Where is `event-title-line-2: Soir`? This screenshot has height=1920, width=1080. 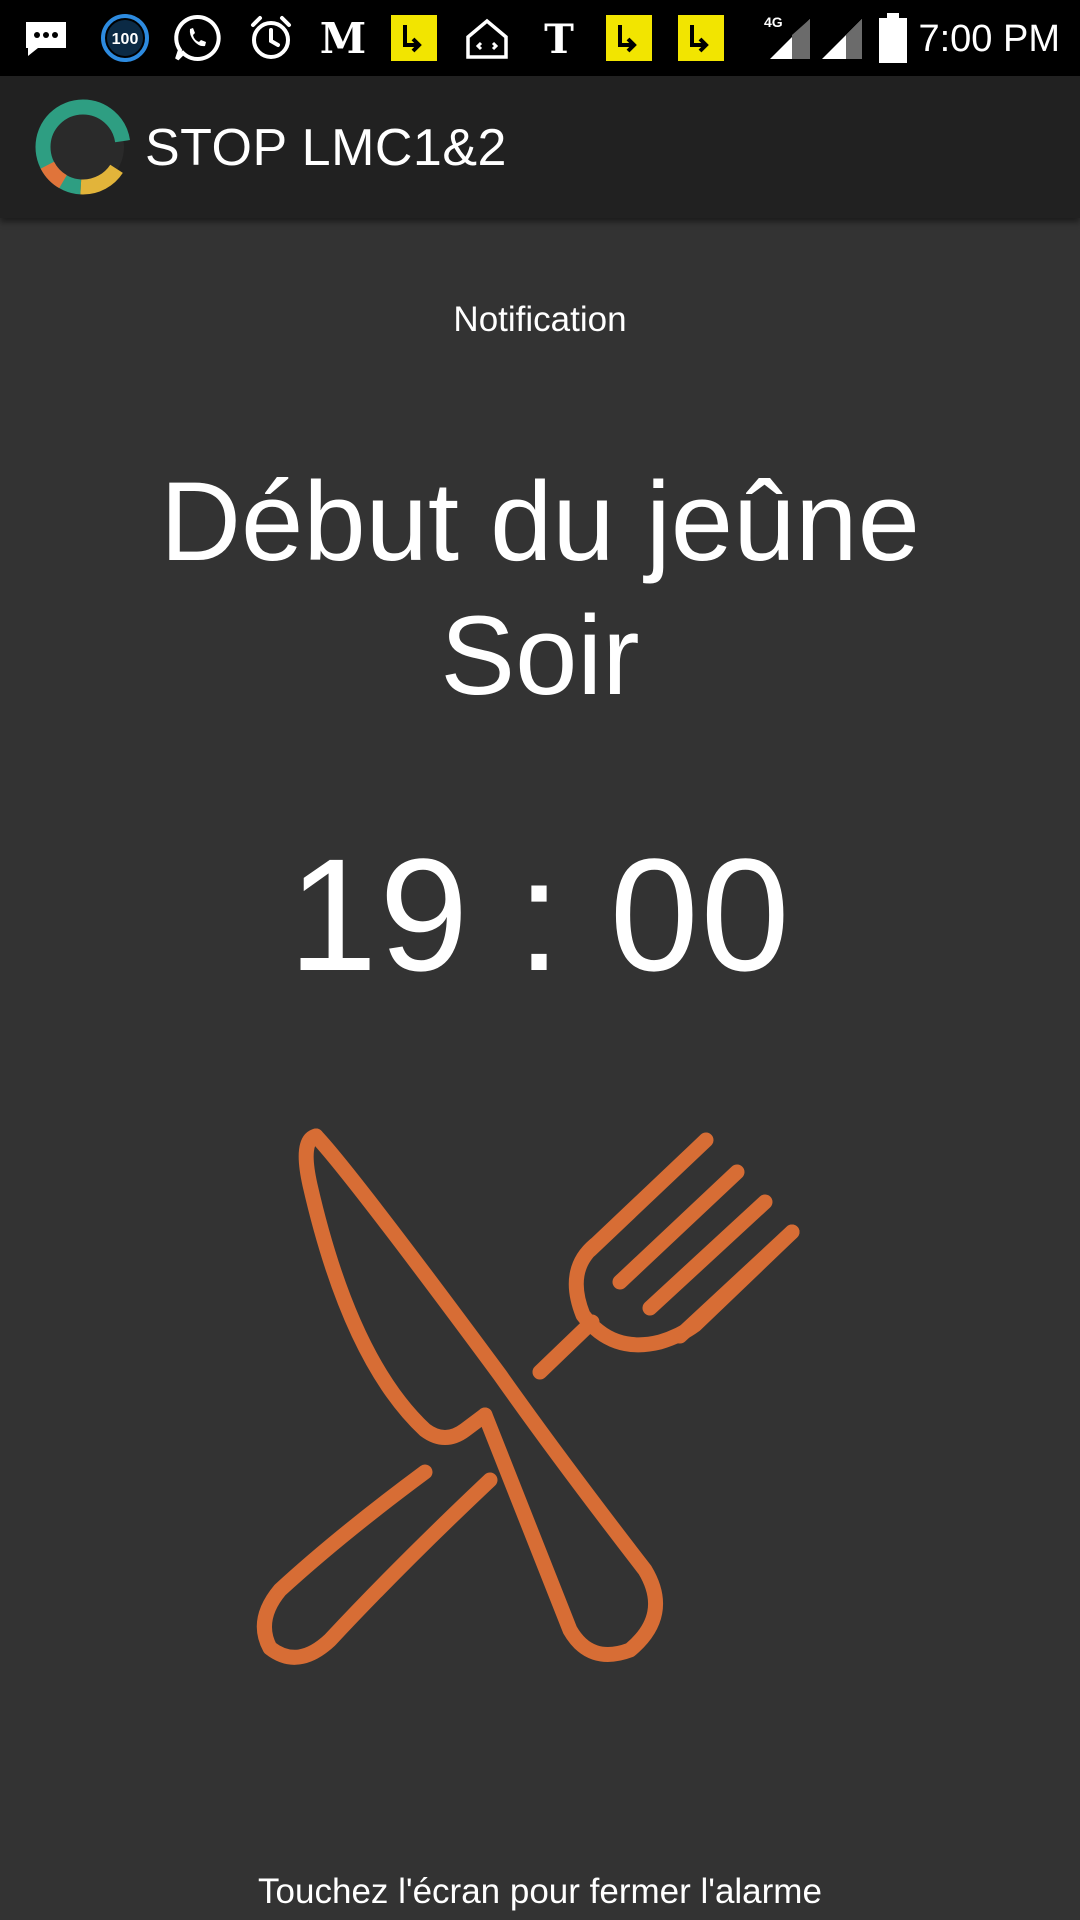 event-title-line-2: Soir is located at coordinates (540, 655).